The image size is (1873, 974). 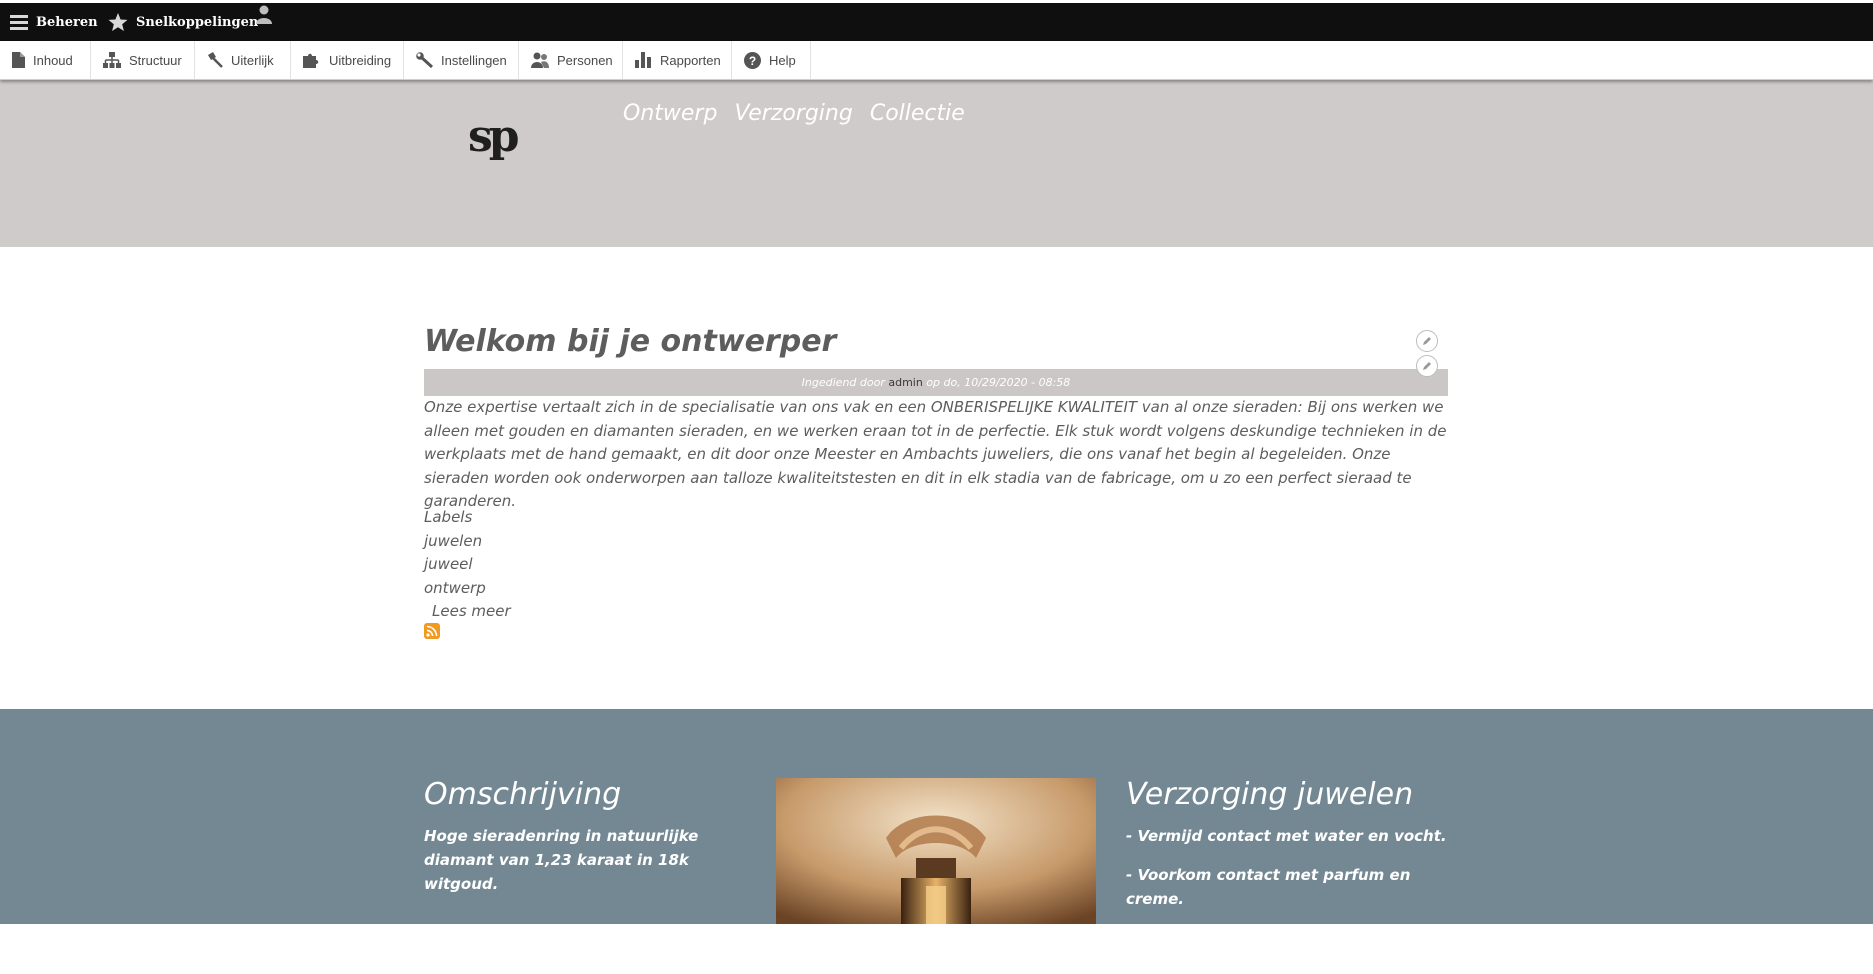 I want to click on article-title: Welkom bij je ontwerper, so click(x=936, y=342).